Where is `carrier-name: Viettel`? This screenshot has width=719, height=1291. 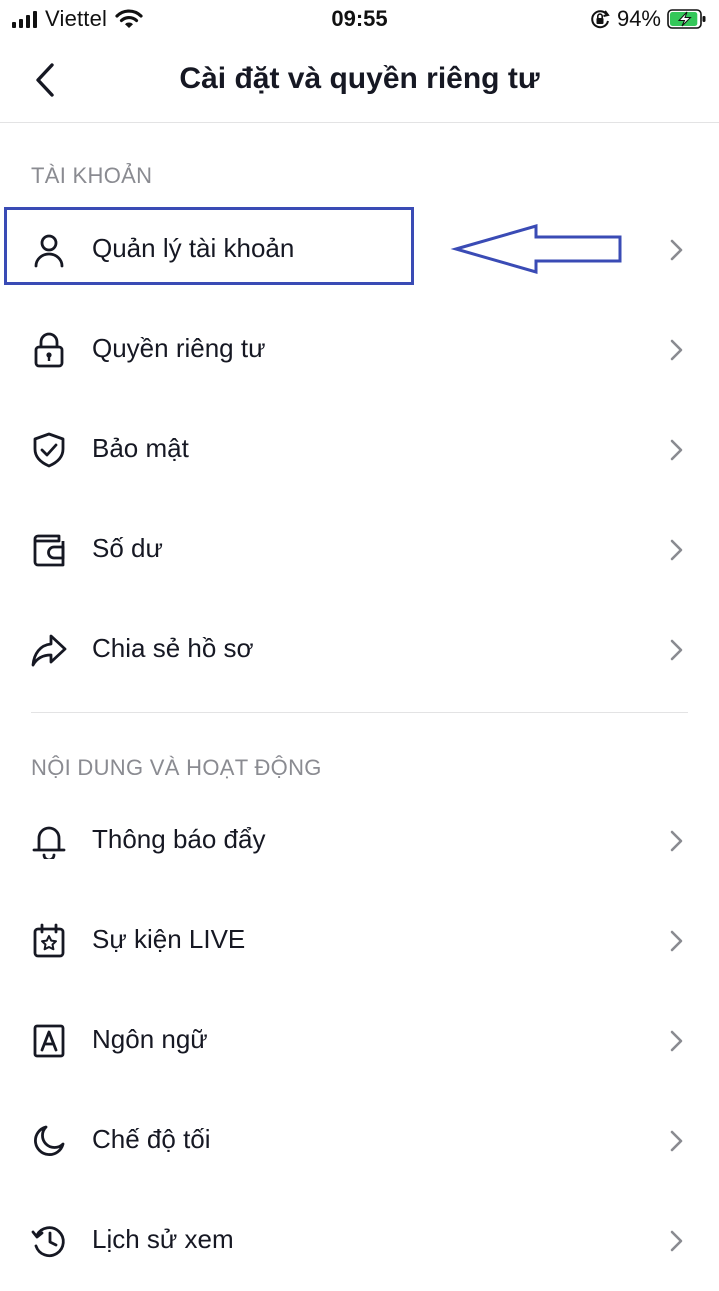 carrier-name: Viettel is located at coordinates (76, 18).